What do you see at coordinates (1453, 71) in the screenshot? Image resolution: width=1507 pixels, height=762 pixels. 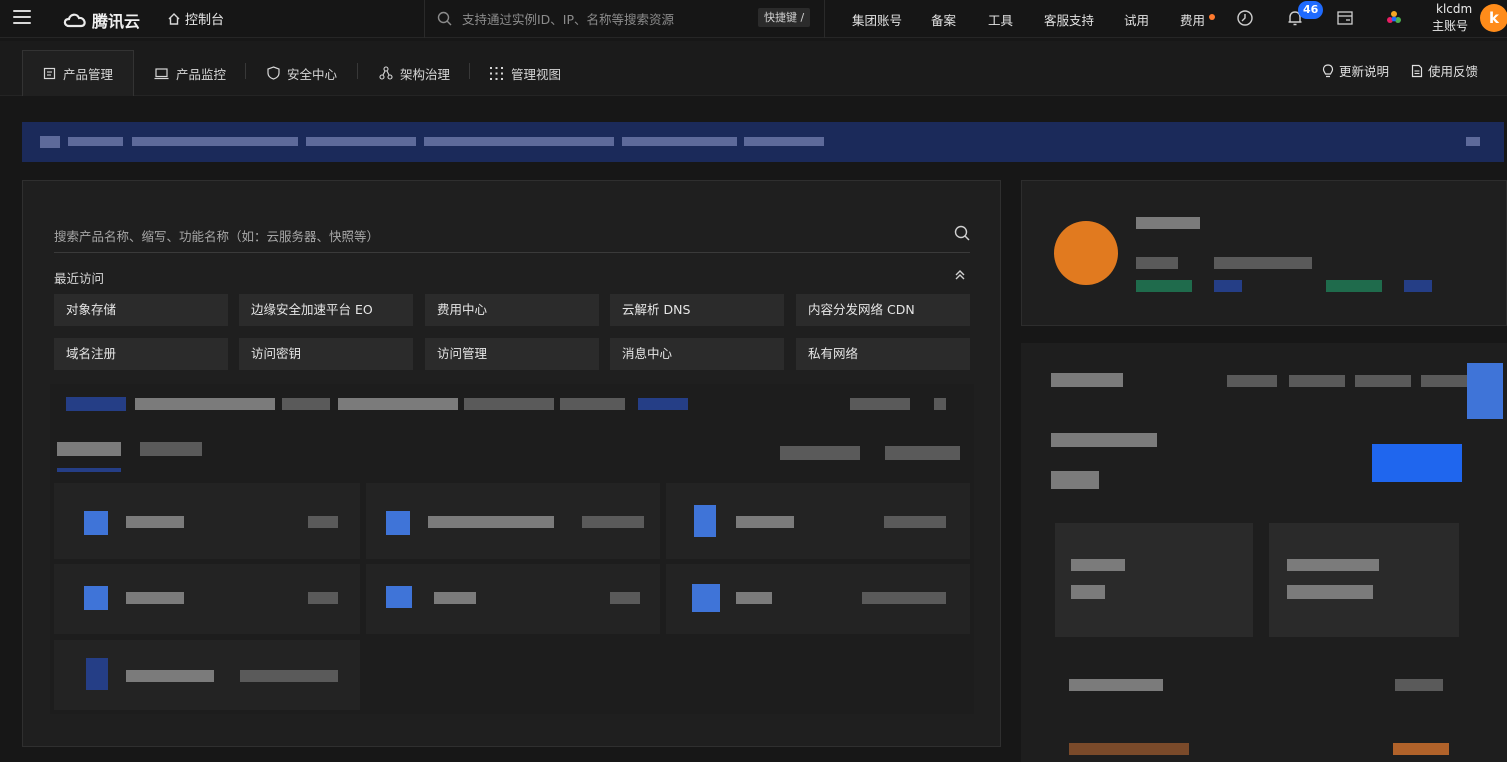 I see `feedback-label: 使用反馈` at bounding box center [1453, 71].